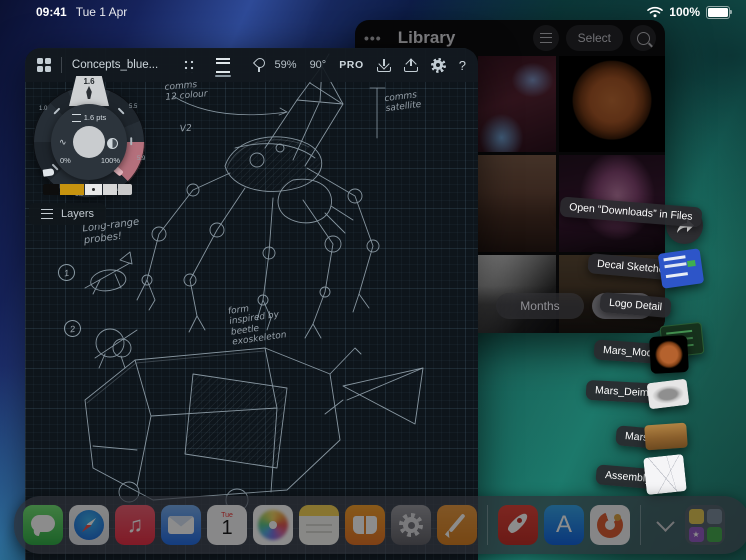  Describe the element at coordinates (51, 12) in the screenshot. I see `clock: 09:41` at that location.